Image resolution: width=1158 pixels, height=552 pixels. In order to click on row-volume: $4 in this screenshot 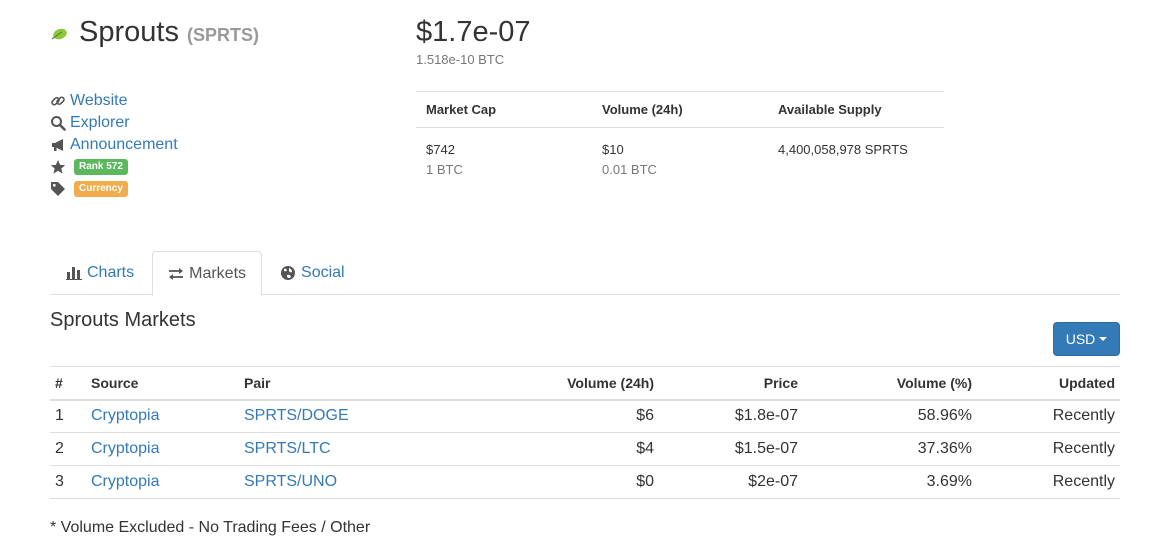, I will do `click(544, 449)`.